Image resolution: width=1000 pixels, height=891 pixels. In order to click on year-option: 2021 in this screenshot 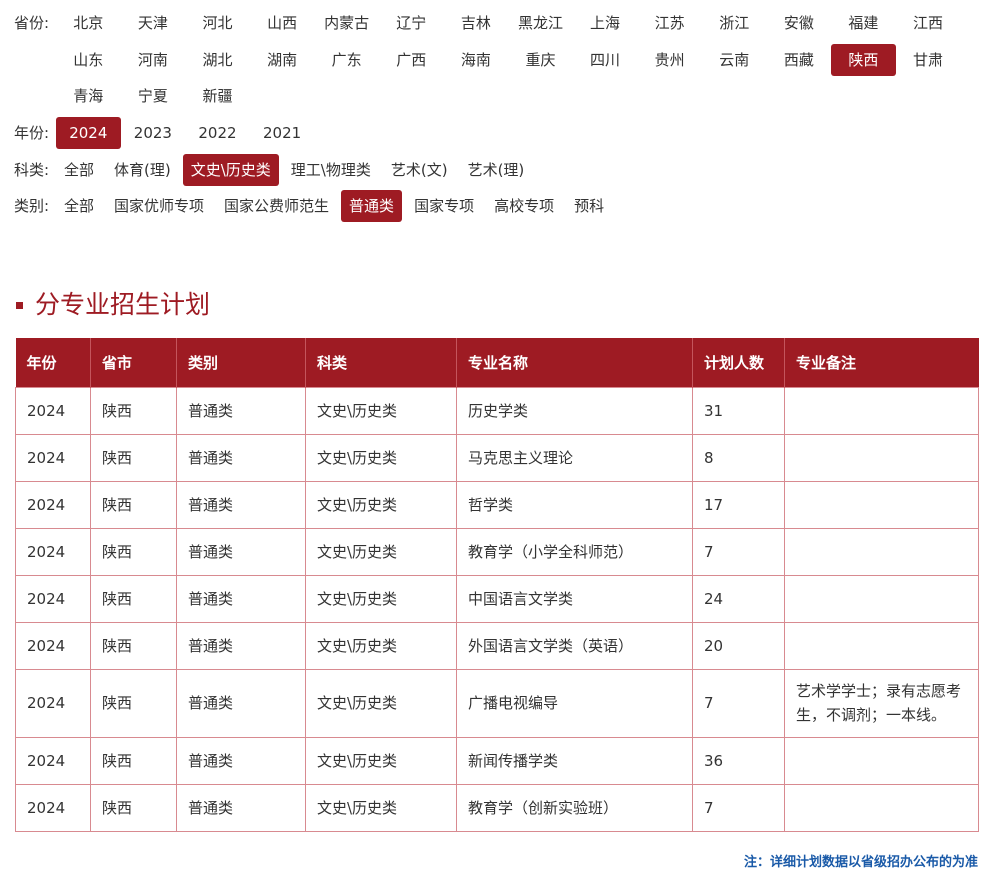, I will do `click(282, 133)`.